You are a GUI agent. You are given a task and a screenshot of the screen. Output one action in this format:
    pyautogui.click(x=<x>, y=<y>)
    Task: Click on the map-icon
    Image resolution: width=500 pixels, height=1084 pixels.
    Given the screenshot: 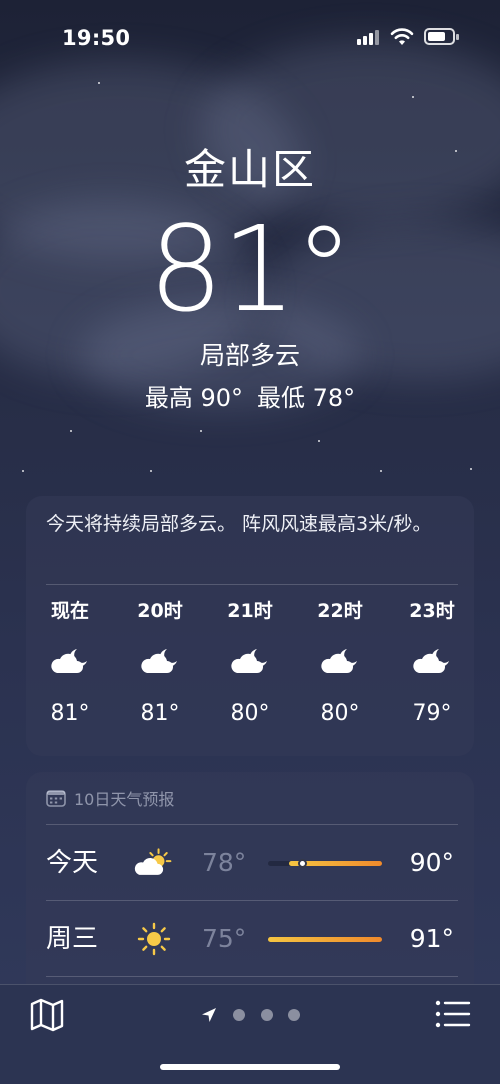 What is the action you would take?
    pyautogui.click(x=47, y=1015)
    